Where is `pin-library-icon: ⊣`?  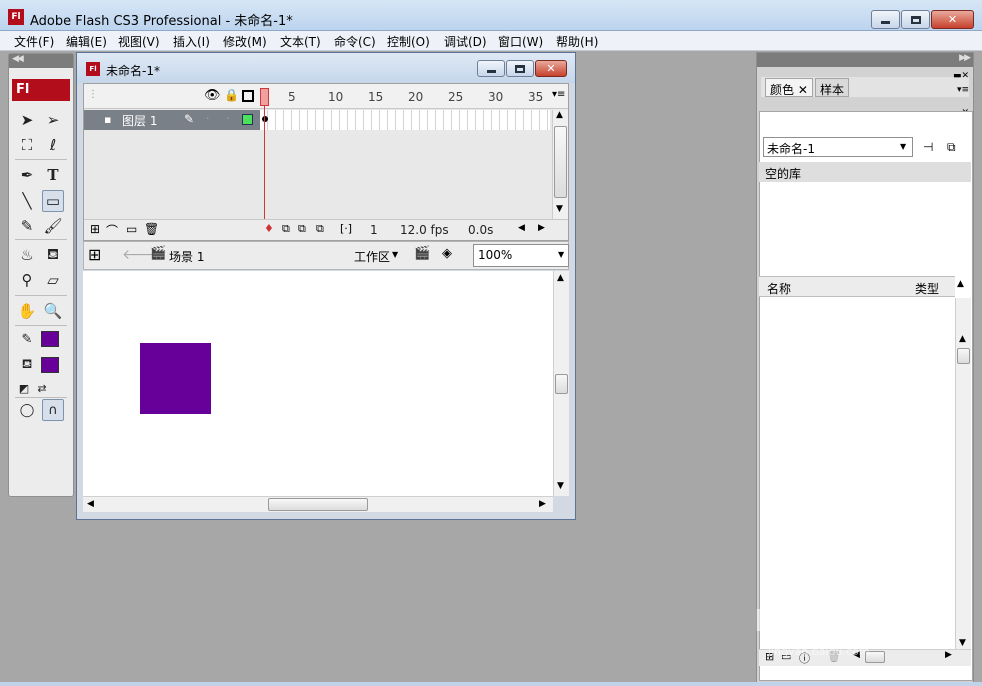 pin-library-icon: ⊣ is located at coordinates (928, 147).